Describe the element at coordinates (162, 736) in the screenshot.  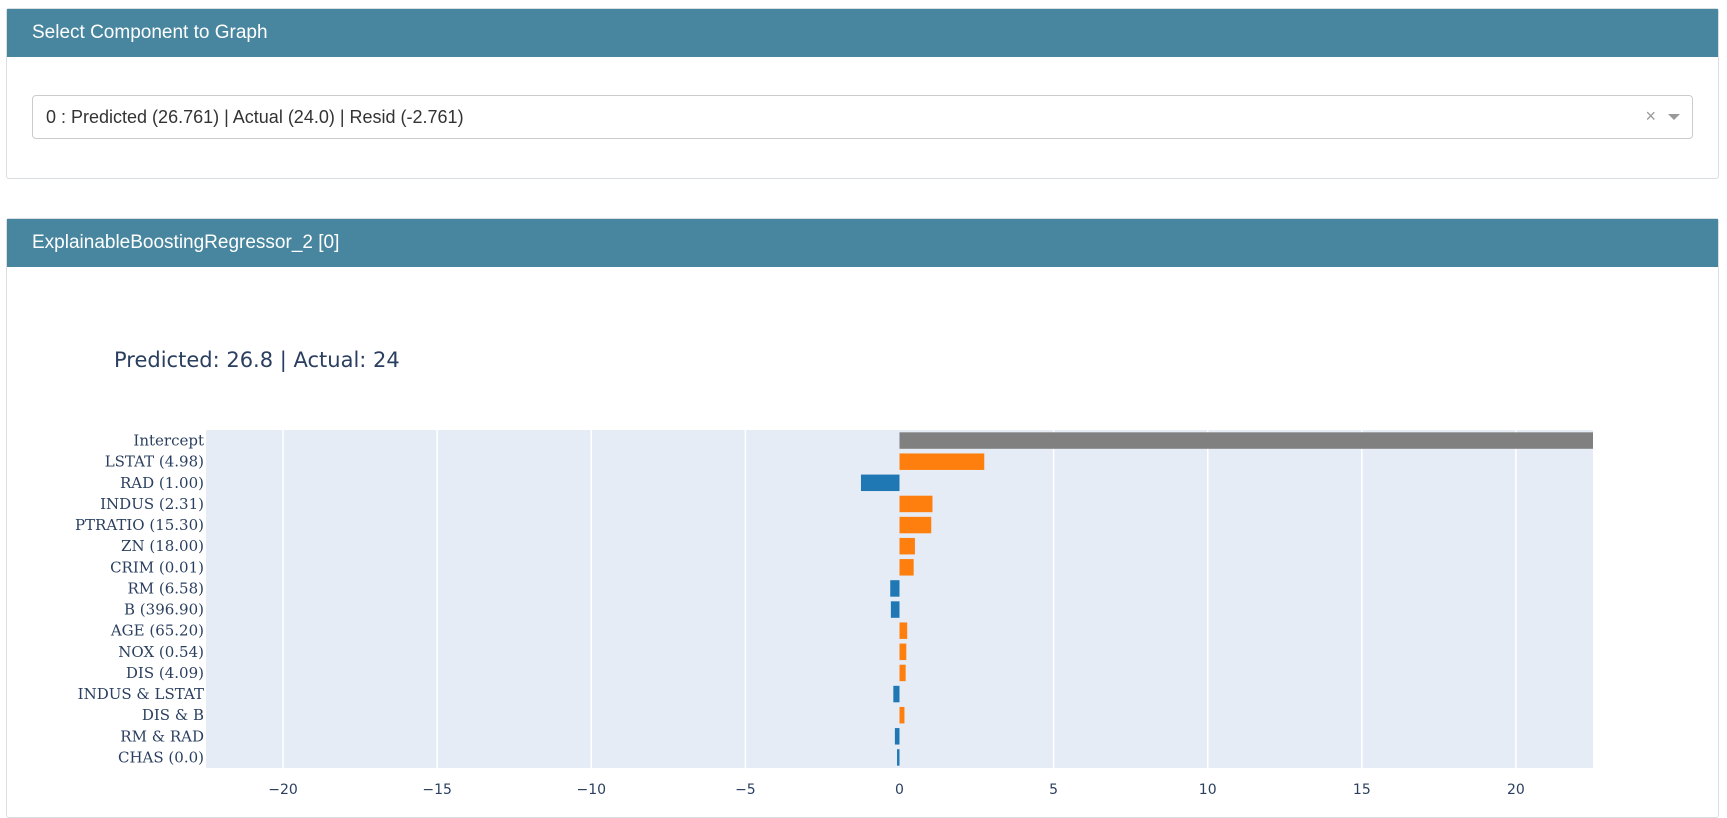
I see `y-tick-label: RM & RAD` at that location.